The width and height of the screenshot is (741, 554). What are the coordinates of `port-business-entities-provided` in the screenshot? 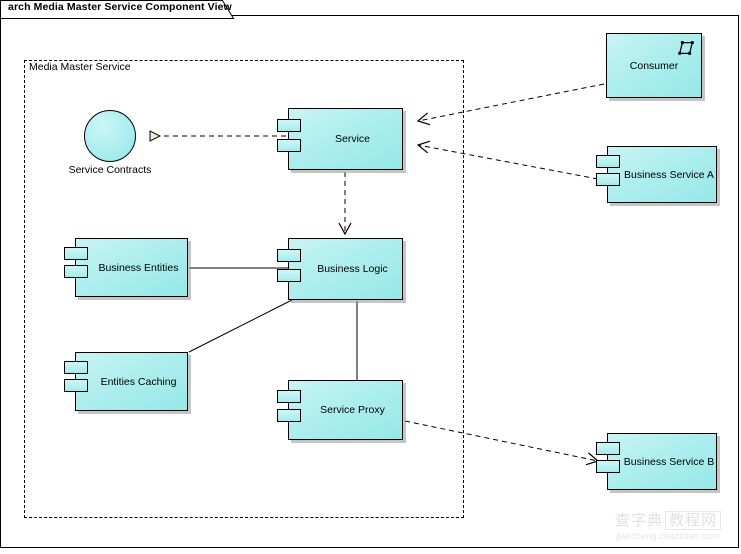 It's located at (76, 253).